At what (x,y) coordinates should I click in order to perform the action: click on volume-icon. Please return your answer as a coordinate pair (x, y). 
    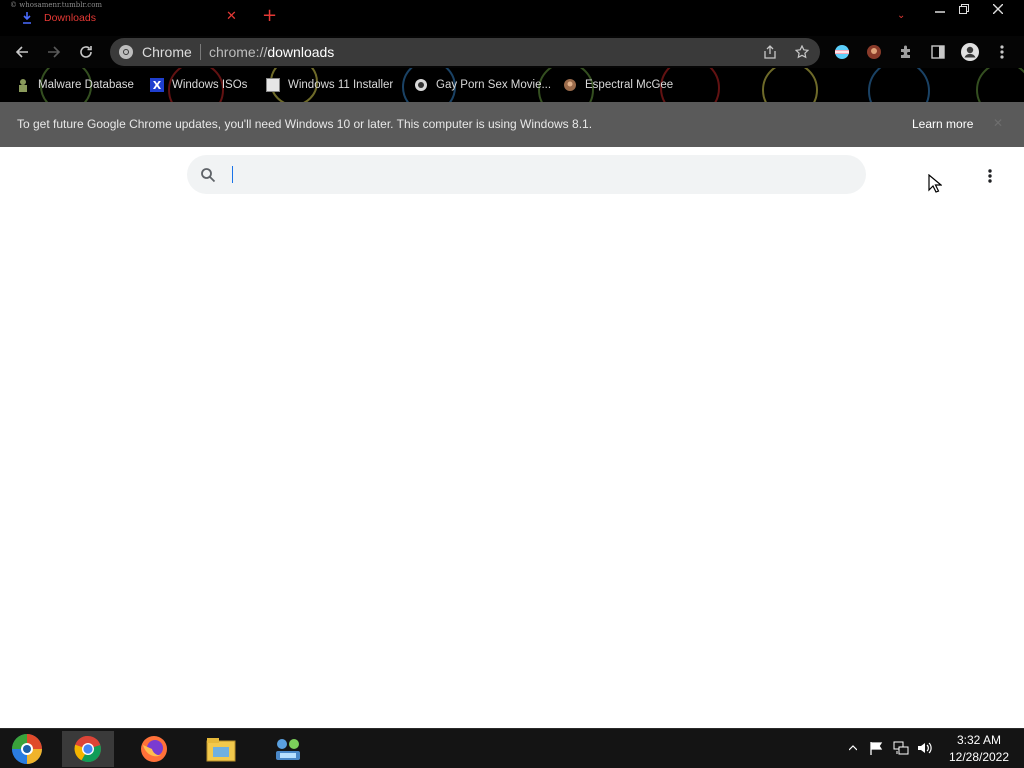
    Looking at the image, I should click on (925, 748).